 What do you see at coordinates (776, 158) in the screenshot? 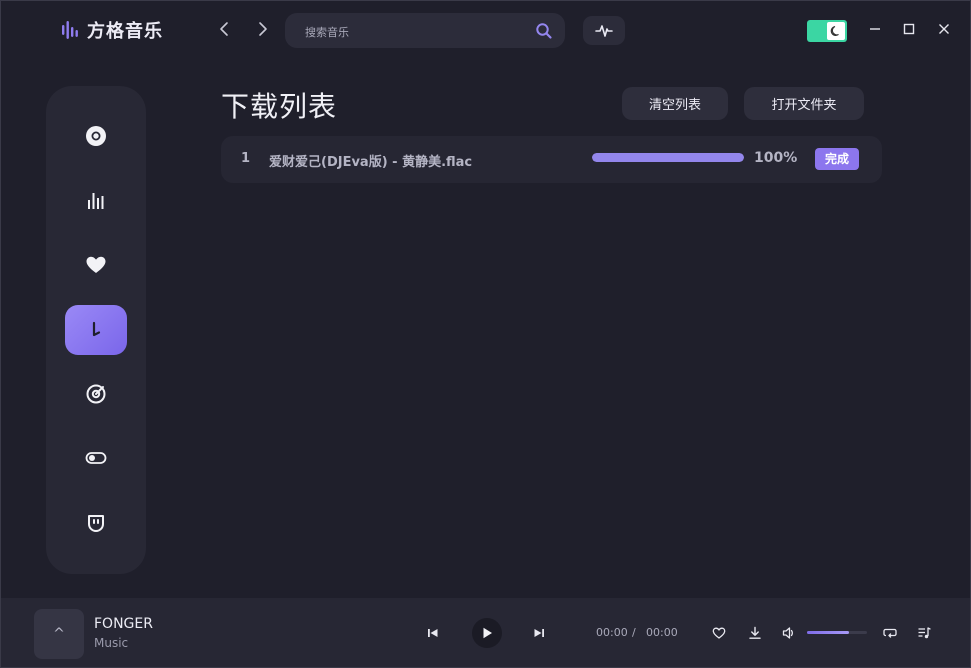
I see `download-percent: 100%` at bounding box center [776, 158].